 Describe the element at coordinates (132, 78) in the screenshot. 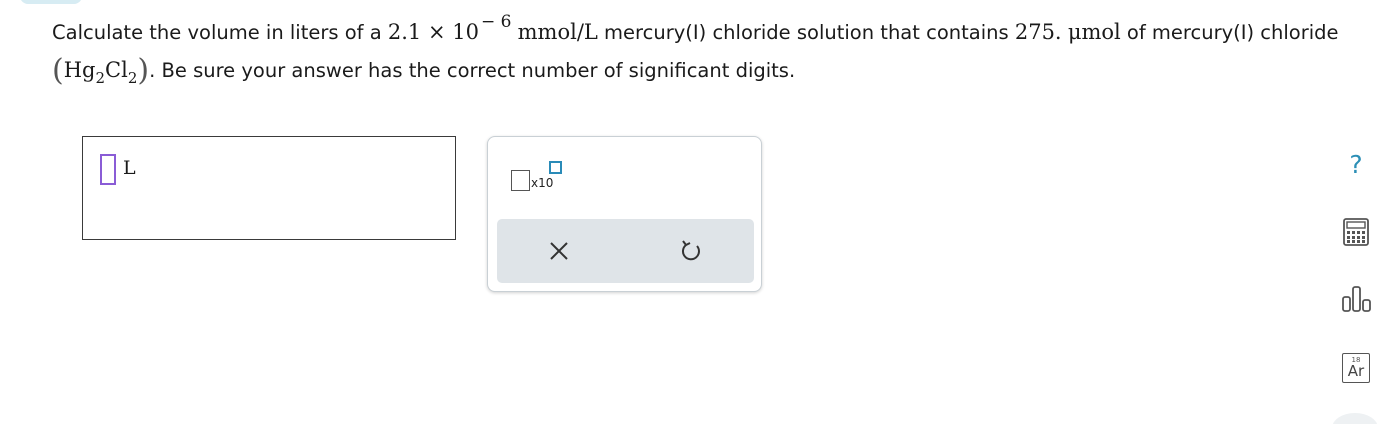

I see `formula-cl-subscript: 2` at that location.